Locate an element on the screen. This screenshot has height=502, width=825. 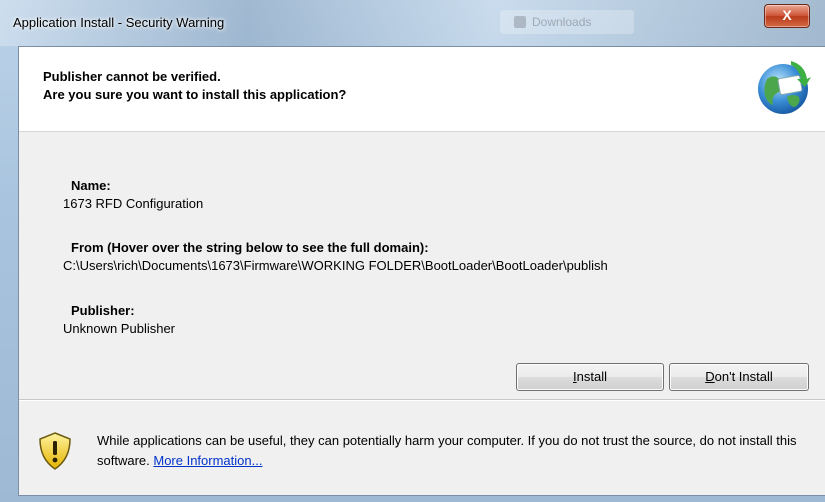
install-button: Install is located at coordinates (590, 377).